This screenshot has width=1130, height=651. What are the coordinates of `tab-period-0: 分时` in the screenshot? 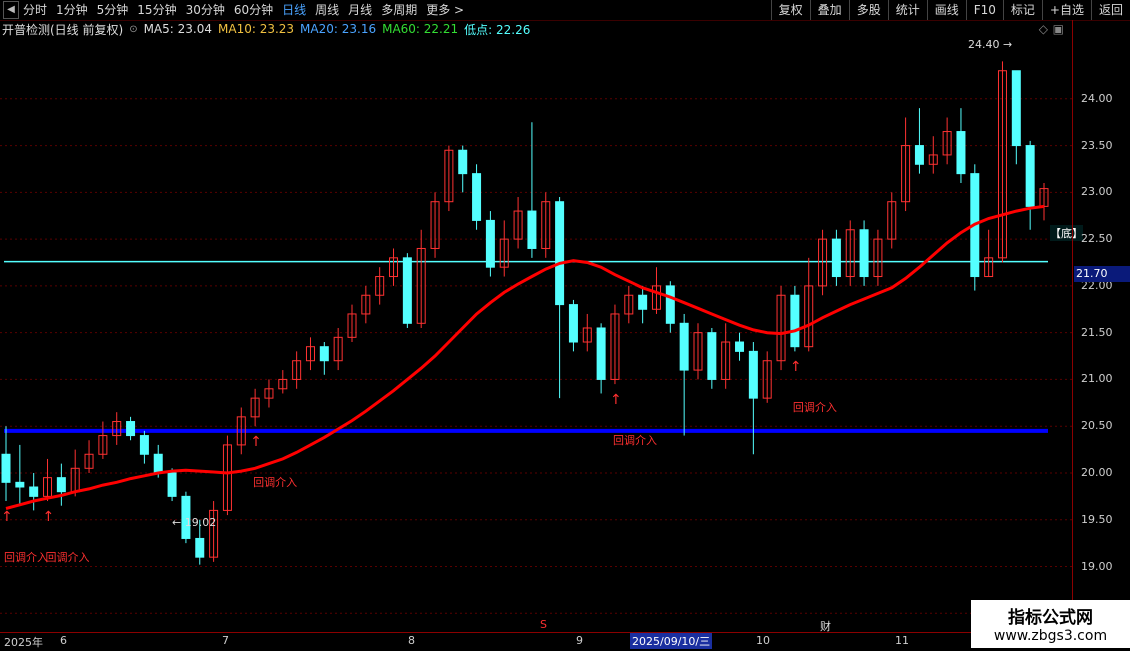 It's located at (35, 10).